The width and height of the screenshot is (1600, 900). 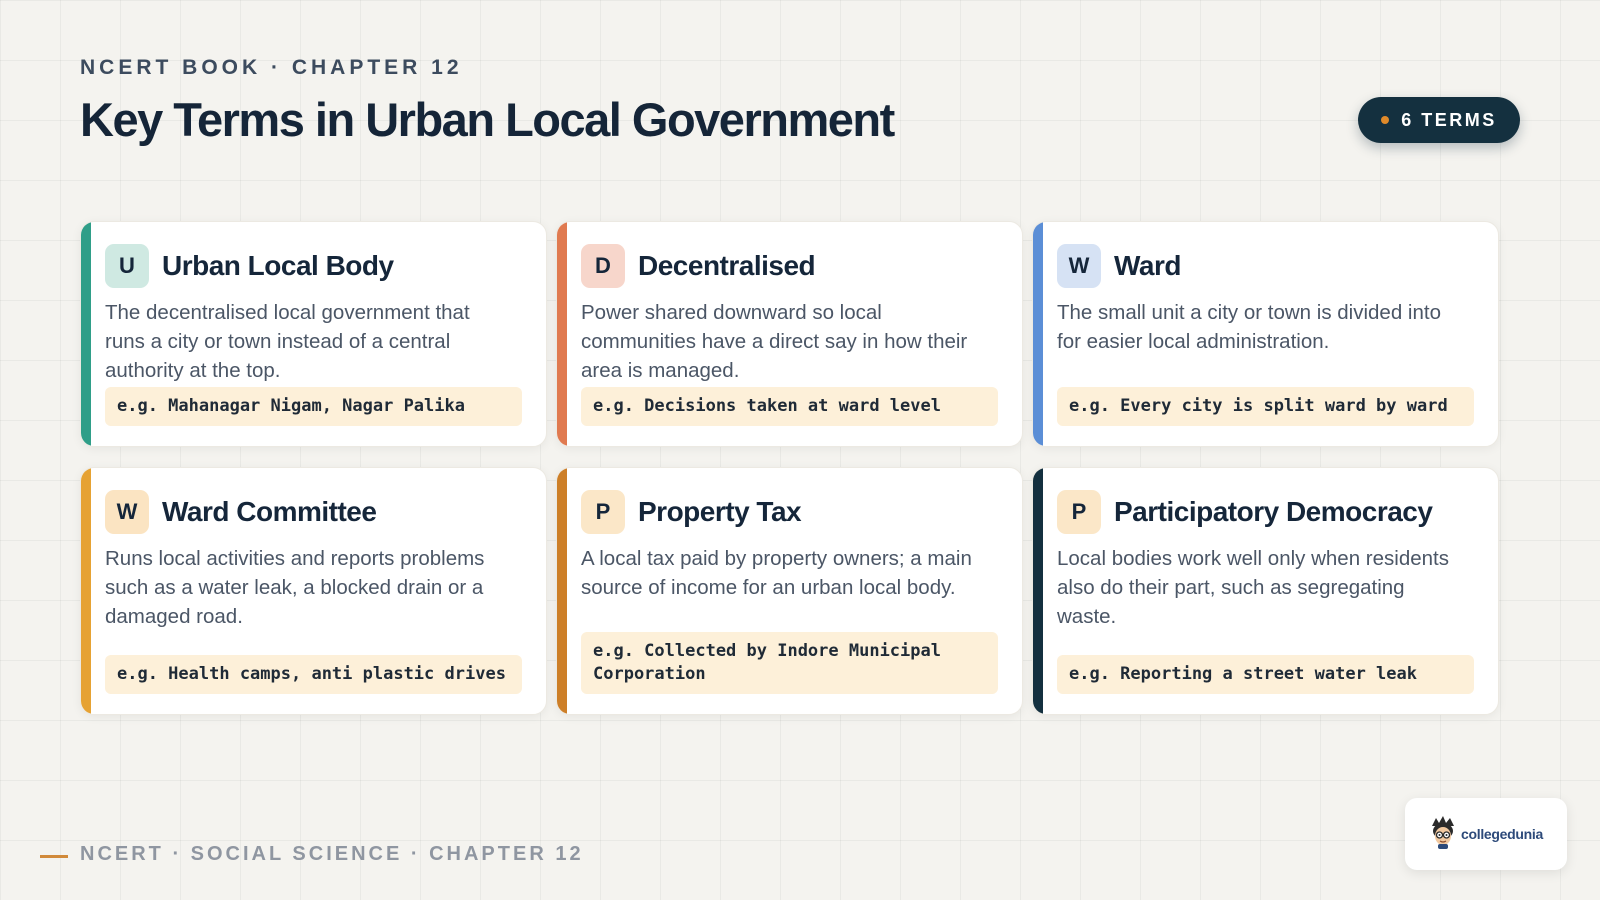 What do you see at coordinates (1385, 120) in the screenshot?
I see `badge-dot-icon` at bounding box center [1385, 120].